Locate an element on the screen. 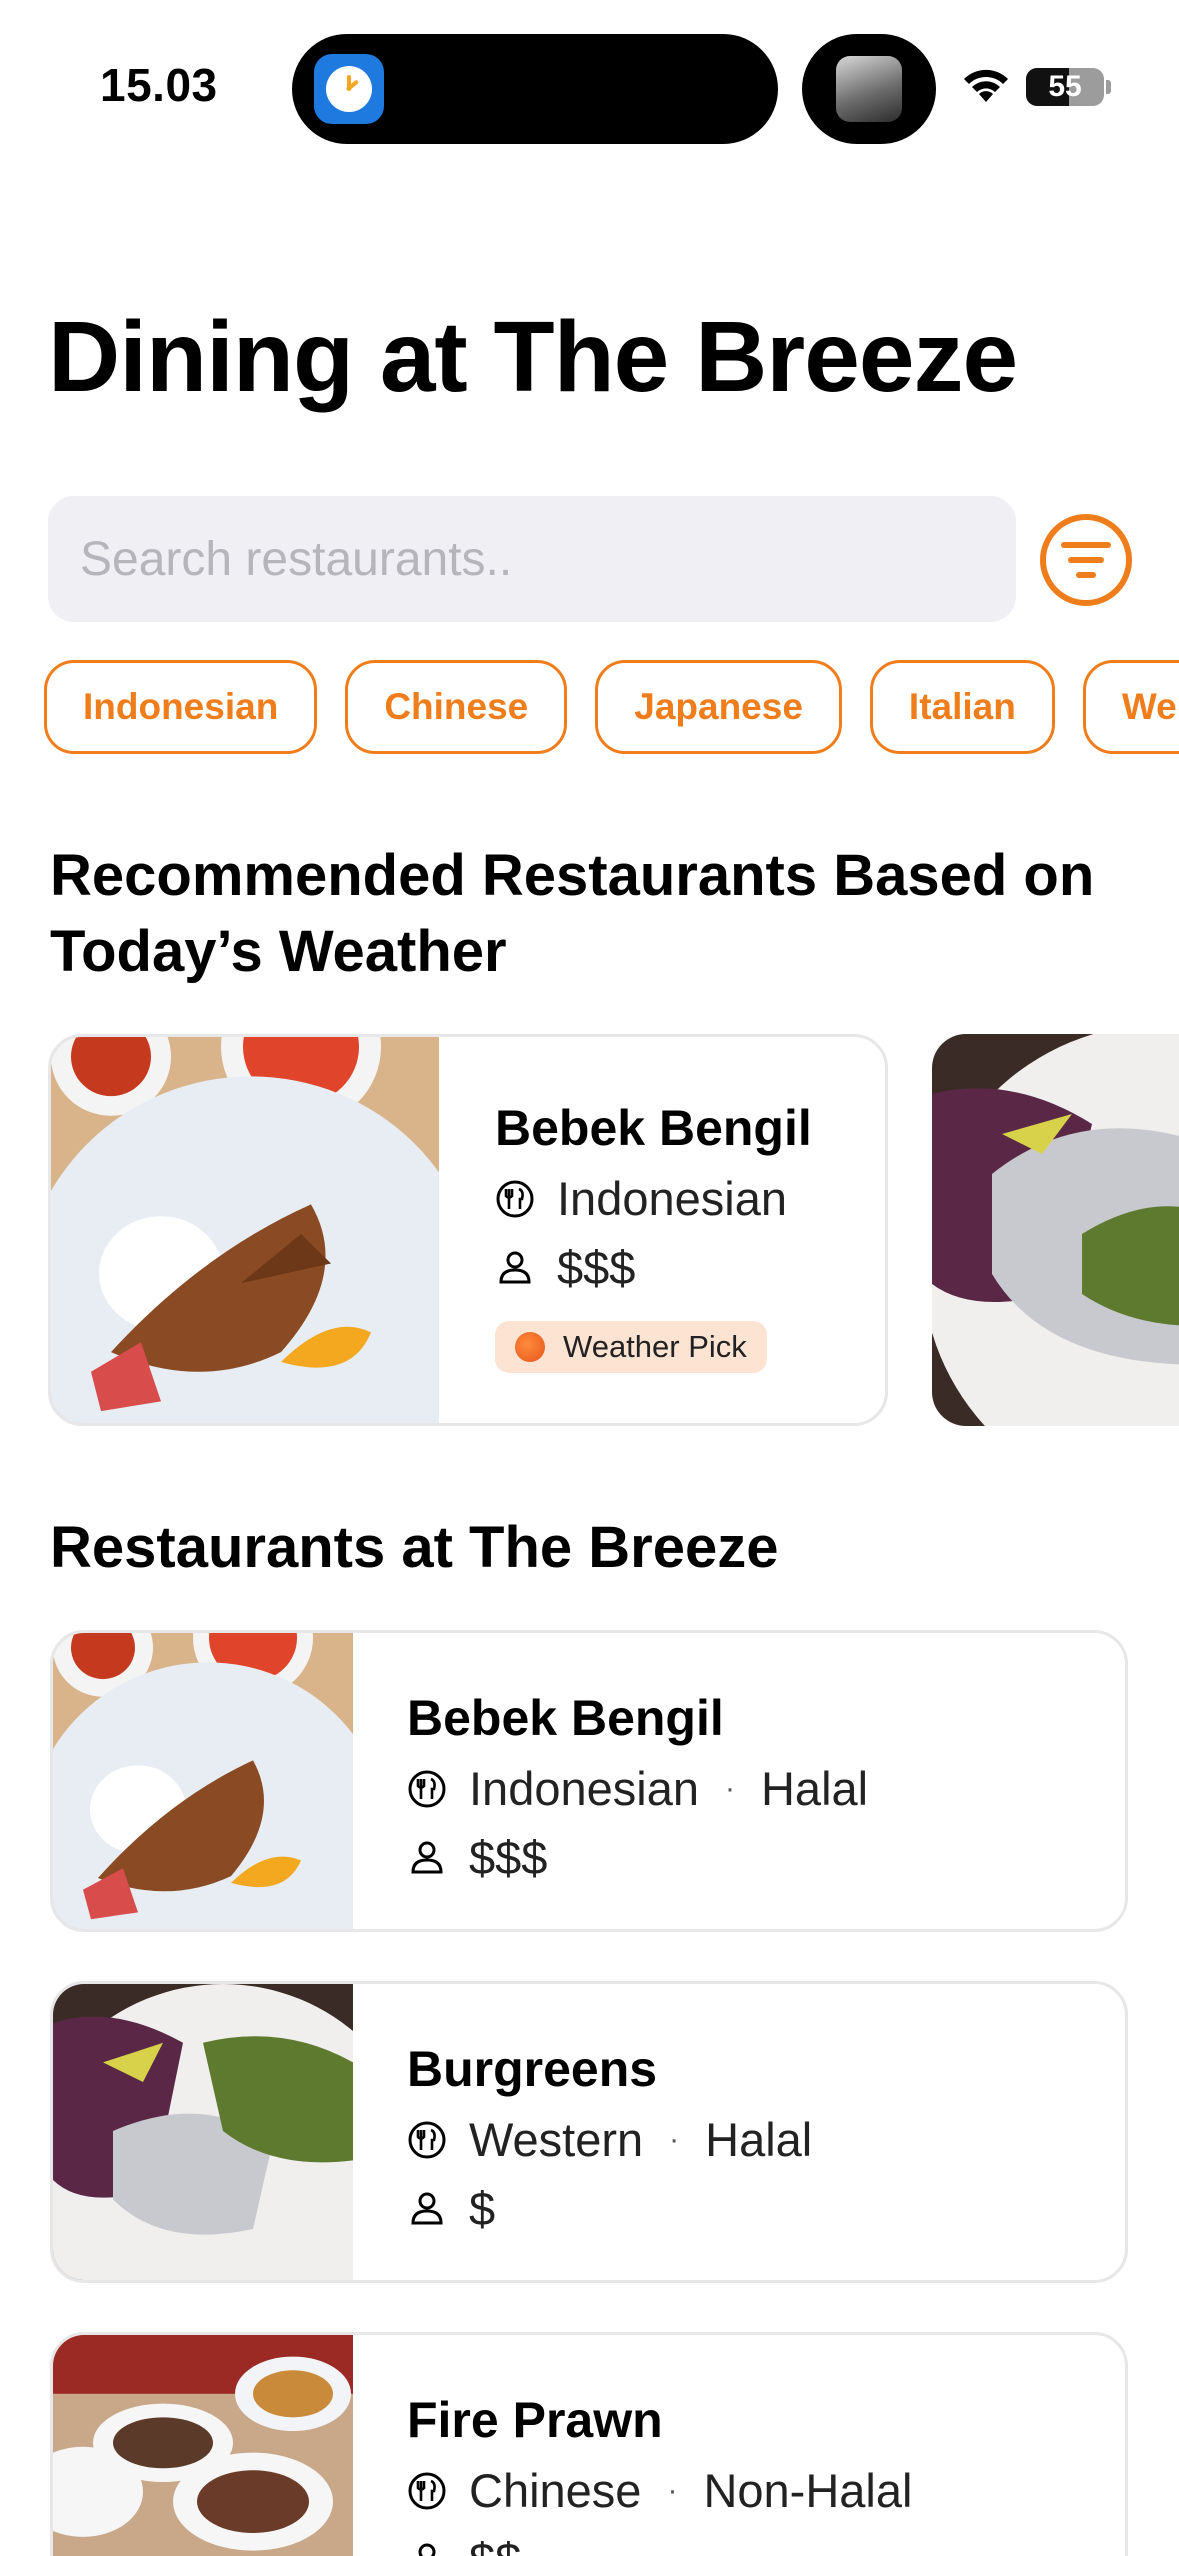 The height and width of the screenshot is (2556, 1179). category-chips: Indonesian Chinese Japanese Italian We is located at coordinates (611, 707).